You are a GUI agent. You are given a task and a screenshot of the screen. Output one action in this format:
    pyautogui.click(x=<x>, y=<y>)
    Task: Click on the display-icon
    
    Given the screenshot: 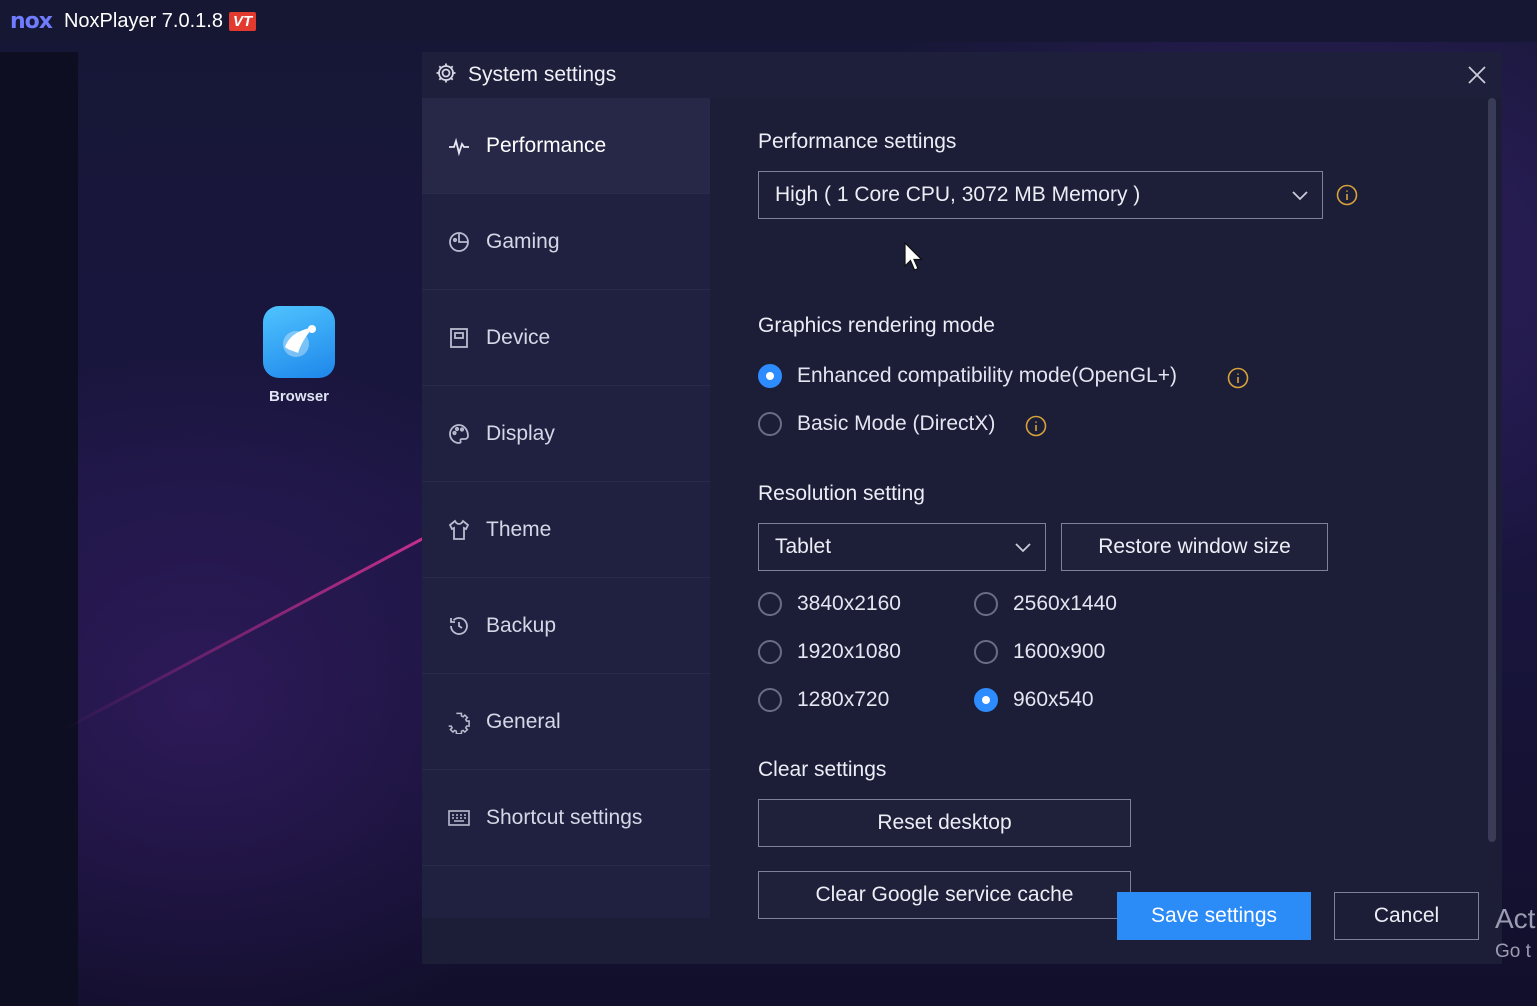 What is the action you would take?
    pyautogui.click(x=459, y=434)
    